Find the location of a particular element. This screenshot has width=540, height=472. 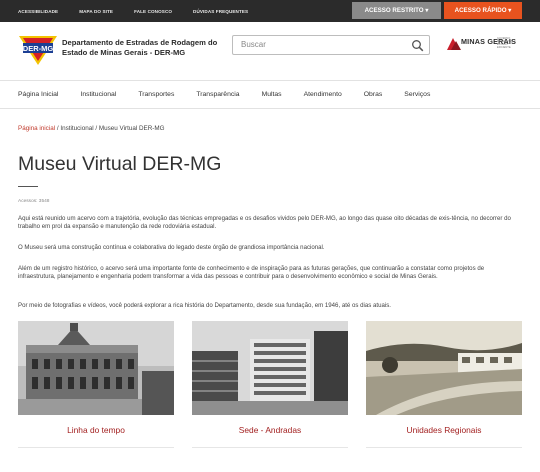

search-icon is located at coordinates (417, 45).